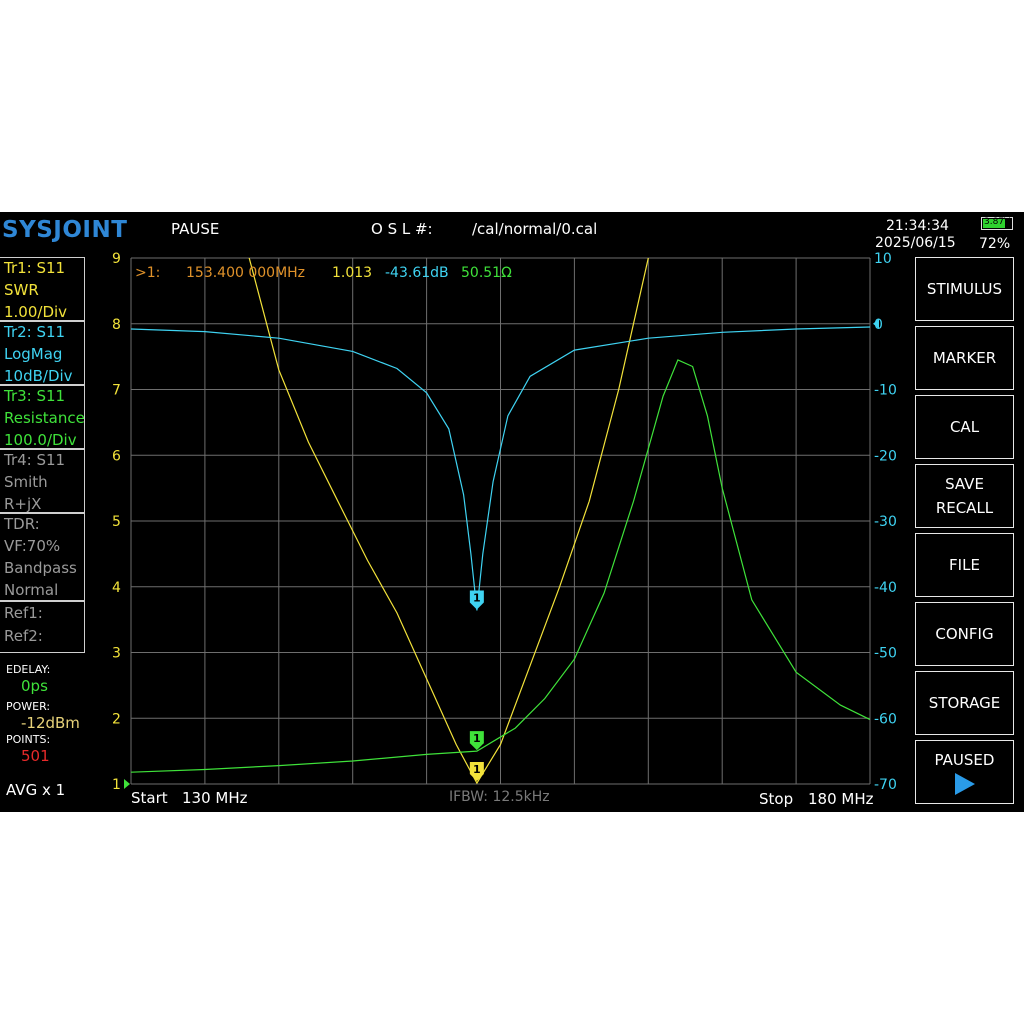 The height and width of the screenshot is (1024, 1024). Describe the element at coordinates (964, 289) in the screenshot. I see `stimulus-button: STIMULUS` at that location.